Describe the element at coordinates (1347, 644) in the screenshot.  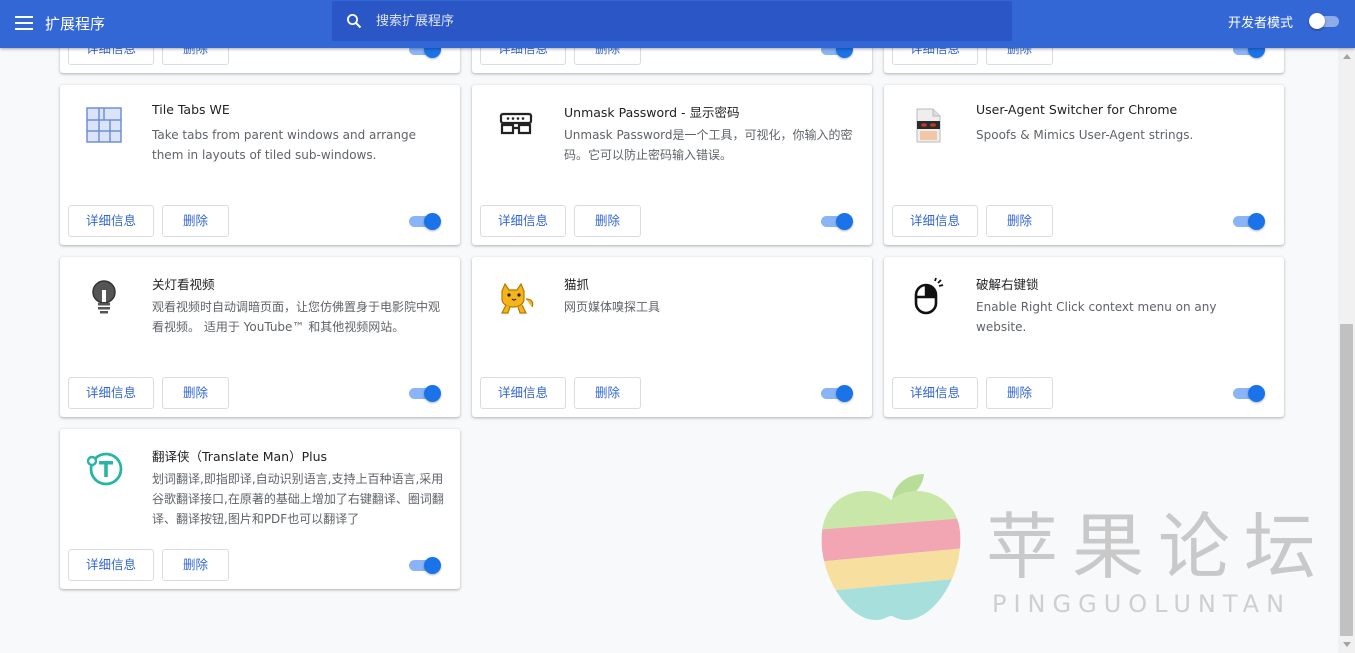
I see `scroll-down-arrow-icon` at that location.